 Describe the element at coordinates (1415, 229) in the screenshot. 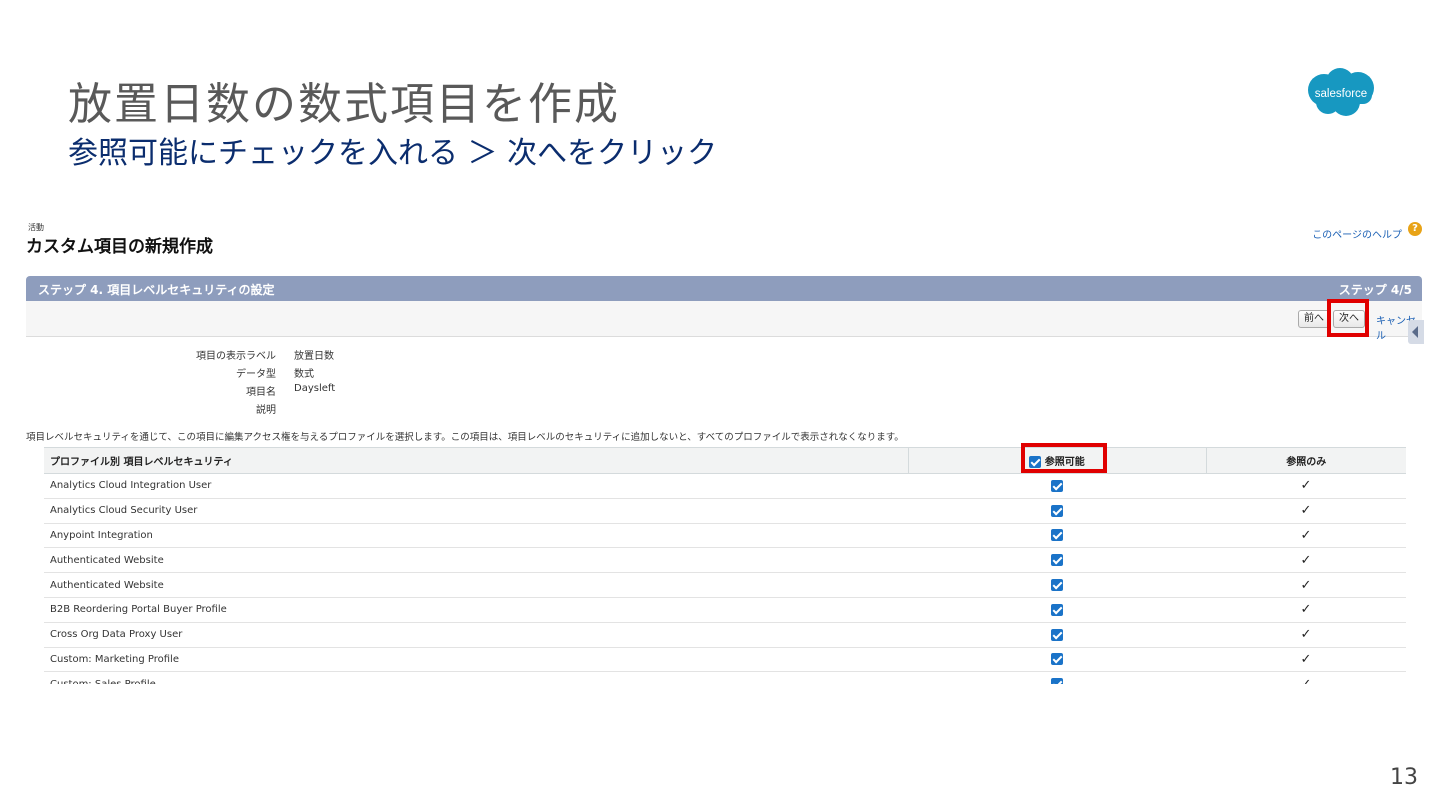

I see `question-icon: ?` at that location.